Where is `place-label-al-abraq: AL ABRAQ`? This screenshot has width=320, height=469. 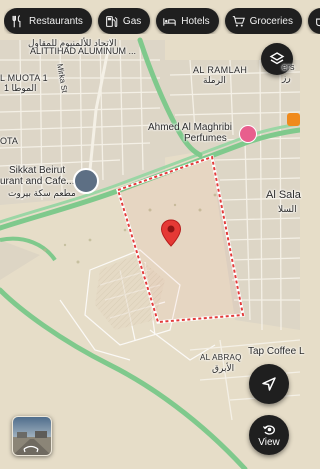 place-label-al-abraq: AL ABRAQ is located at coordinates (221, 357).